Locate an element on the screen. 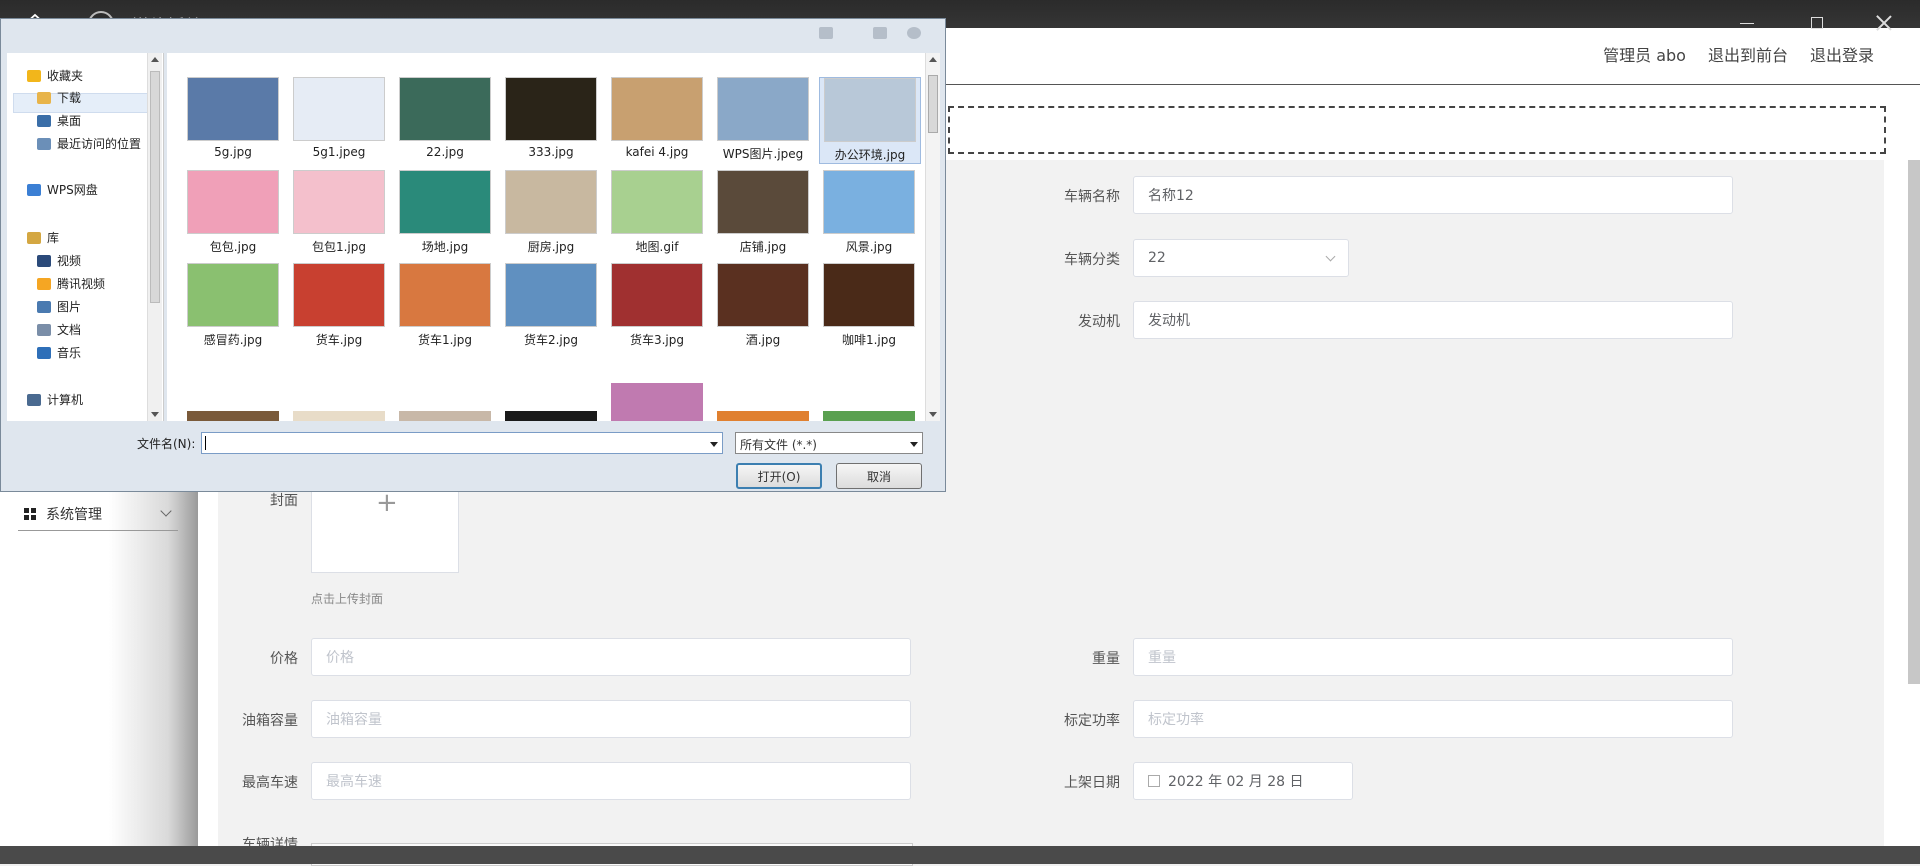  nav-scrollbar is located at coordinates (154, 237).